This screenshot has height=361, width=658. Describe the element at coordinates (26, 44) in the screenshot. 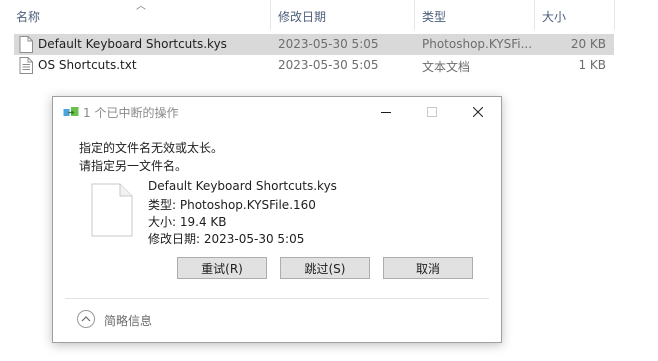

I see `file-icon` at that location.